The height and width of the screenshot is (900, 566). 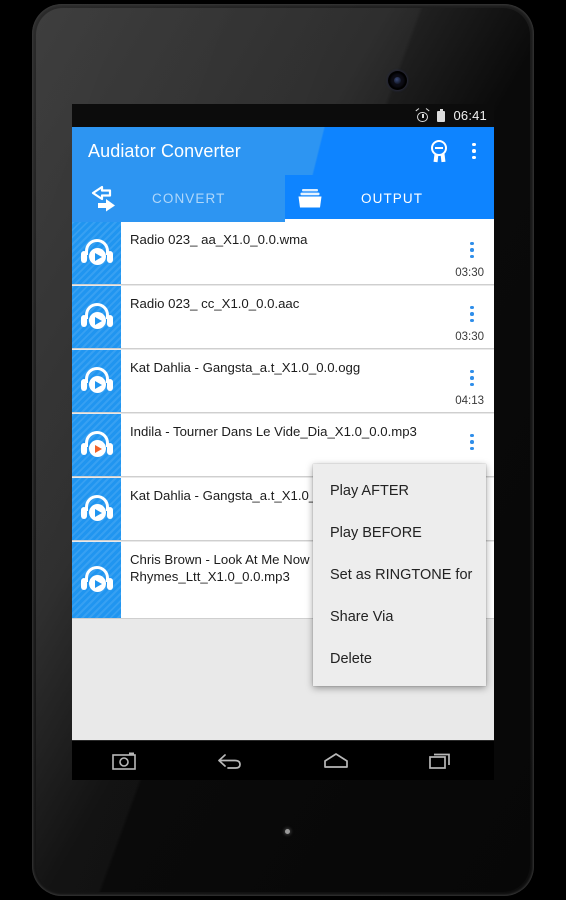 I want to click on menu-item-delete: Delete, so click(x=399, y=659).